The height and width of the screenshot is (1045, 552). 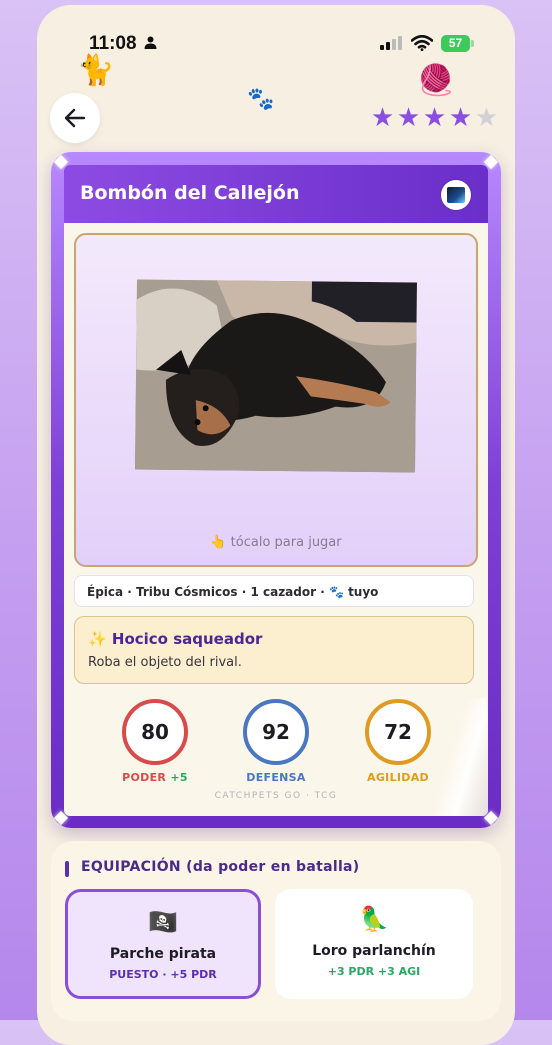 I want to click on status-time: 11:08, so click(x=113, y=43).